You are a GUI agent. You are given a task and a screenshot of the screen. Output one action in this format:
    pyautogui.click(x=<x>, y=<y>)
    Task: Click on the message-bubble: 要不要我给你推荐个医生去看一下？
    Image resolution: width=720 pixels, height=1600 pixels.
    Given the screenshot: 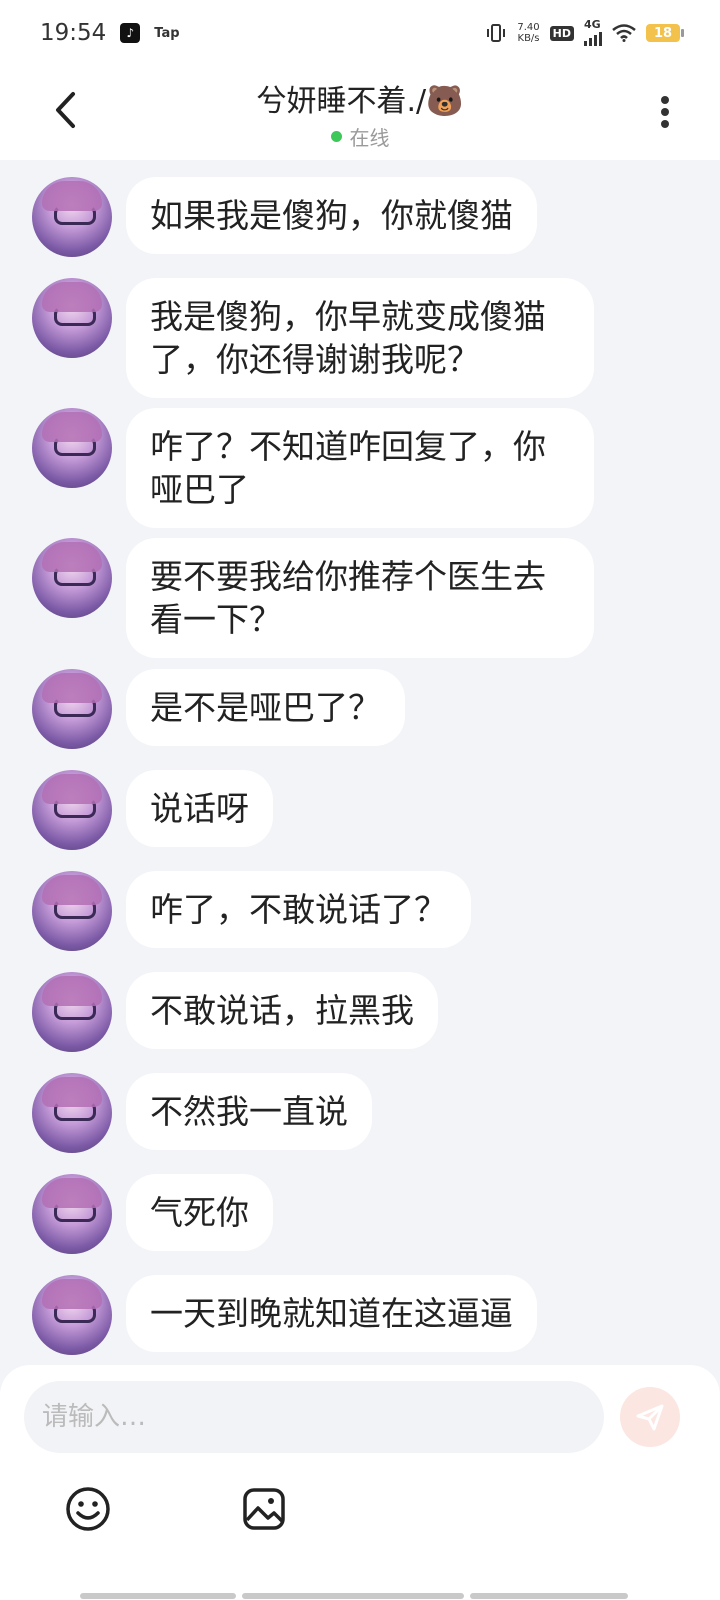 What is the action you would take?
    pyautogui.click(x=360, y=598)
    